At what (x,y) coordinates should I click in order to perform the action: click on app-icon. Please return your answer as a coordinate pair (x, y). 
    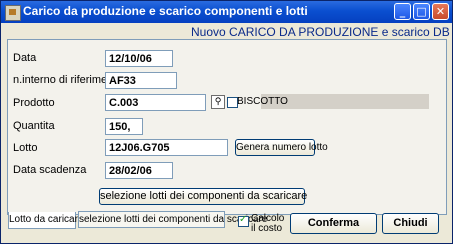
    Looking at the image, I should click on (13, 13).